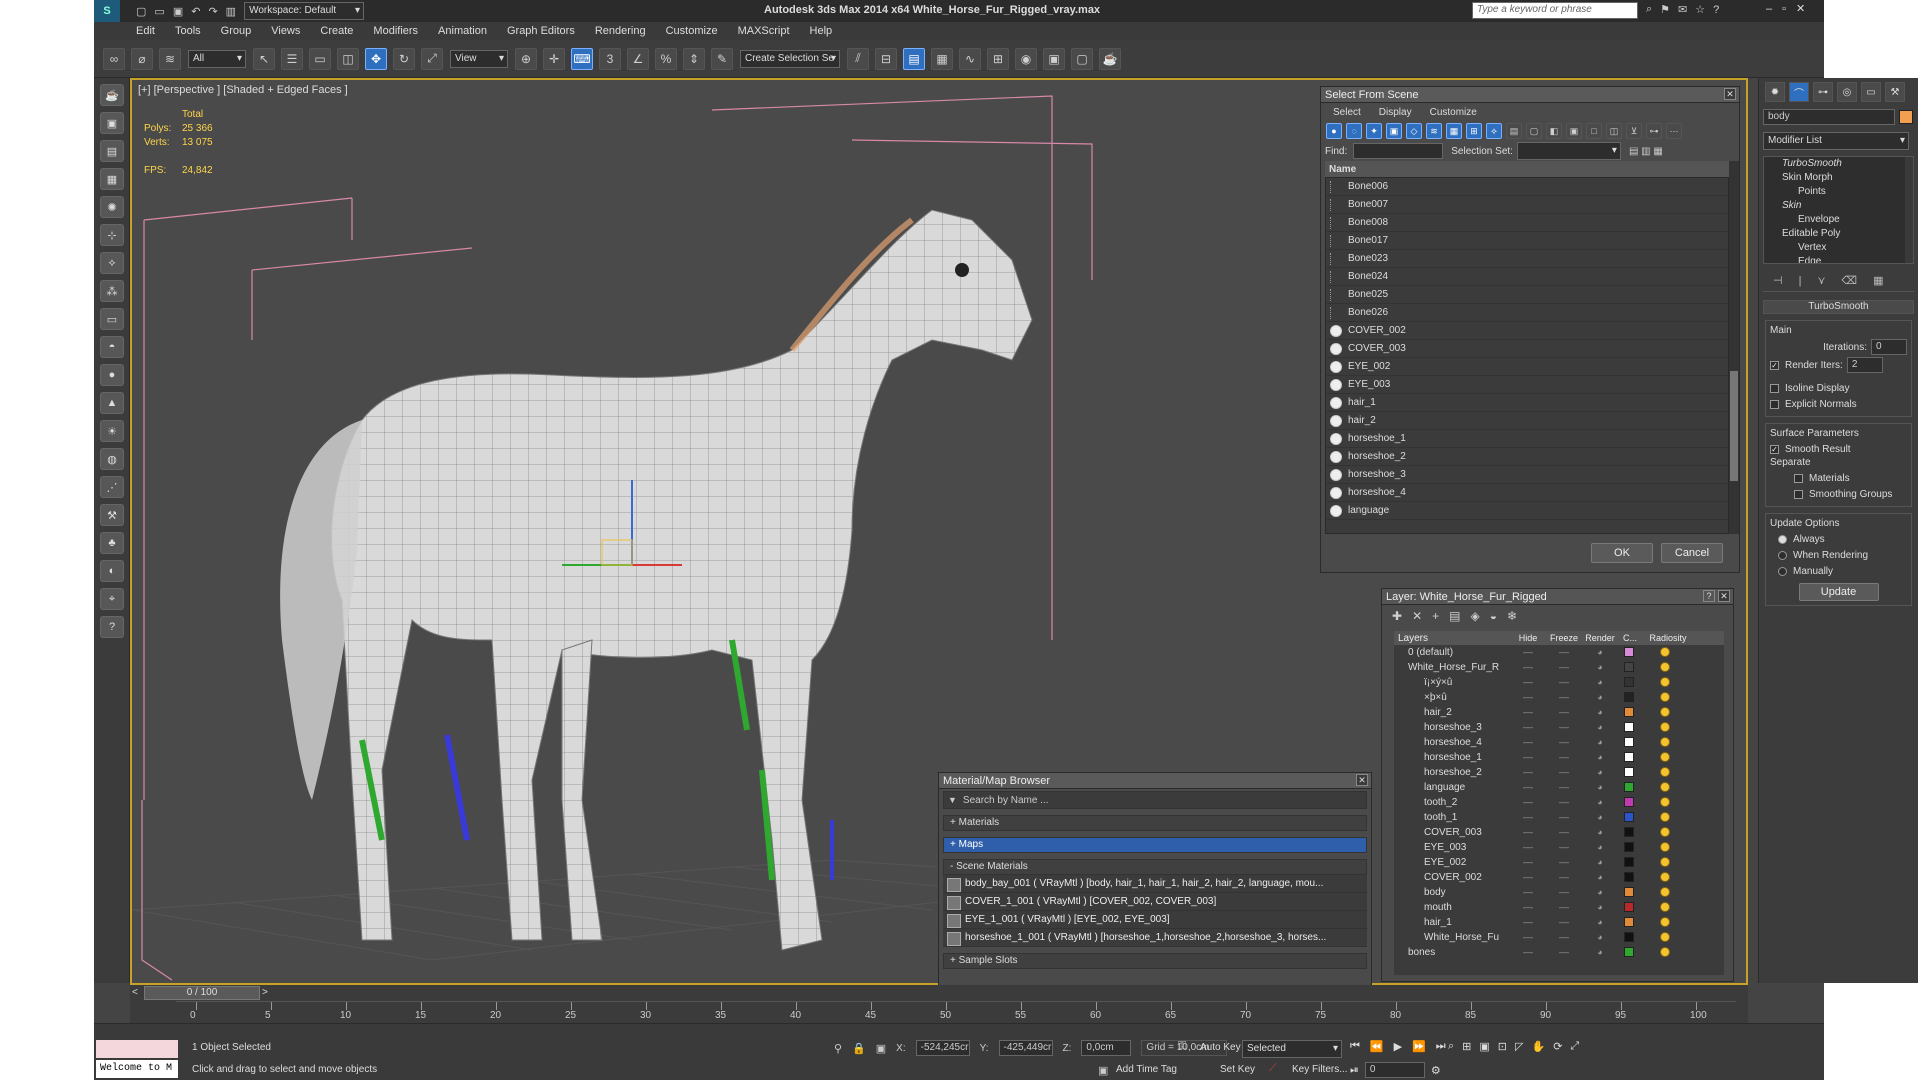 This screenshot has width=1920, height=1080. I want to click on set-key-button: Set Key, so click(1237, 1069).